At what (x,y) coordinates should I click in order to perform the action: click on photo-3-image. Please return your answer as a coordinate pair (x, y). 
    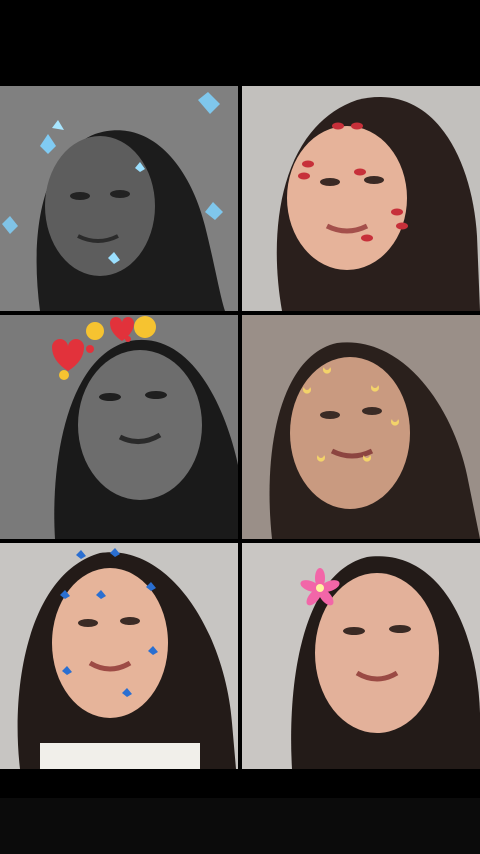
    Looking at the image, I should click on (119, 427).